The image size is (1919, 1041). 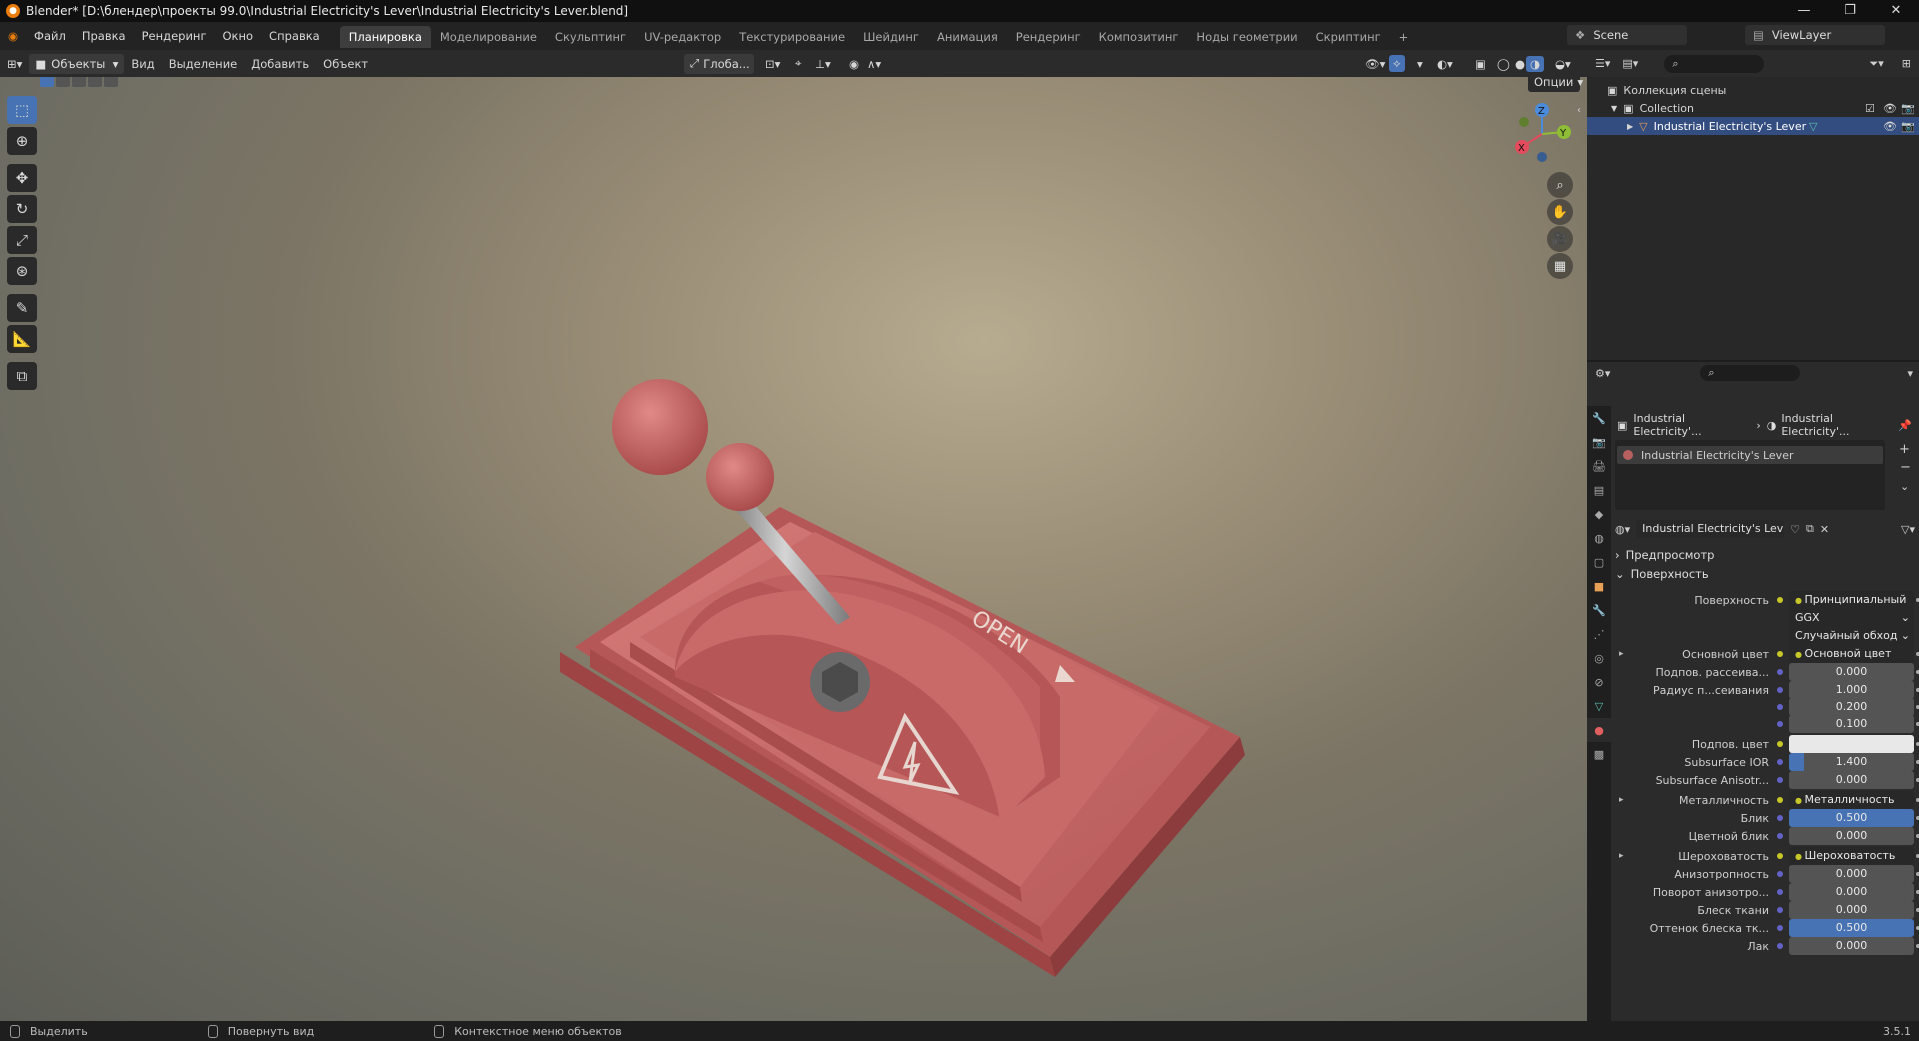 I want to click on material-shading-icon: ◑, so click(x=1535, y=63).